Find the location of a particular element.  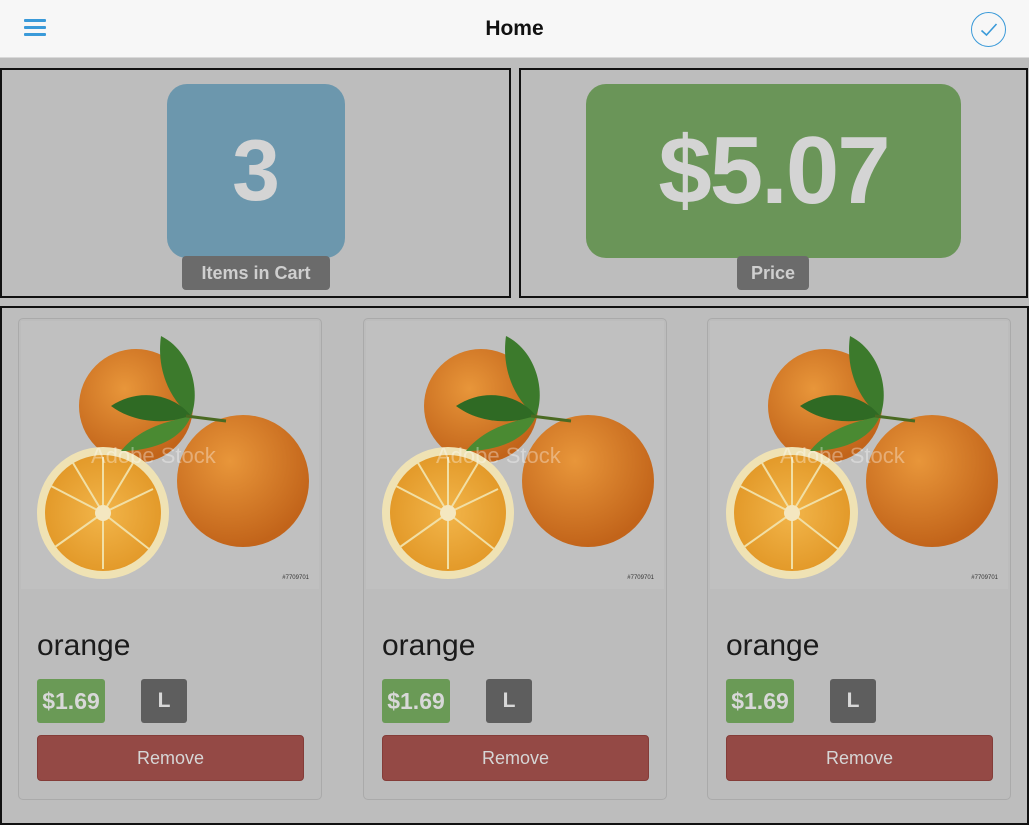

confirm-button is located at coordinates (988, 29).